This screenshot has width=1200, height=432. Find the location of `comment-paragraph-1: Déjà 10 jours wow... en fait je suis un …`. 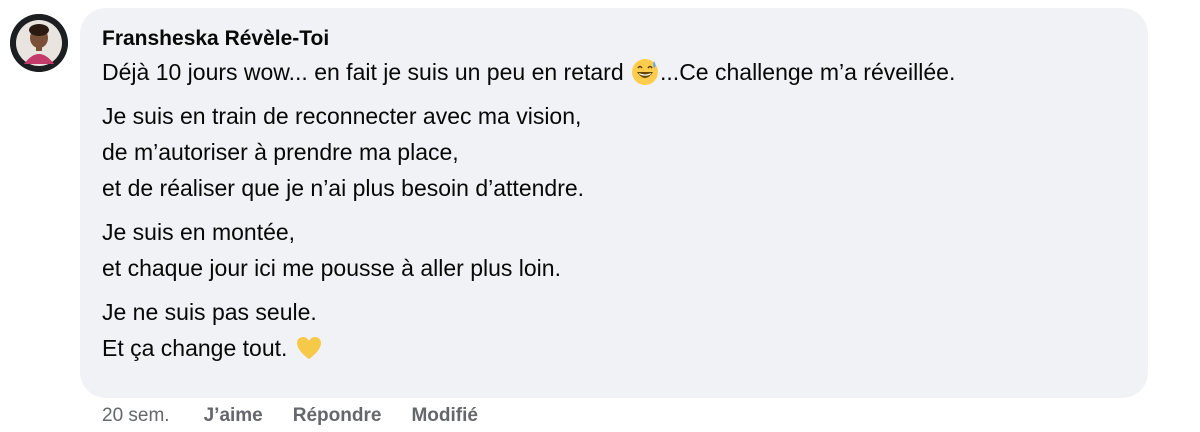

comment-paragraph-1: Déjà 10 jours wow... en fait je suis un … is located at coordinates (614, 72).